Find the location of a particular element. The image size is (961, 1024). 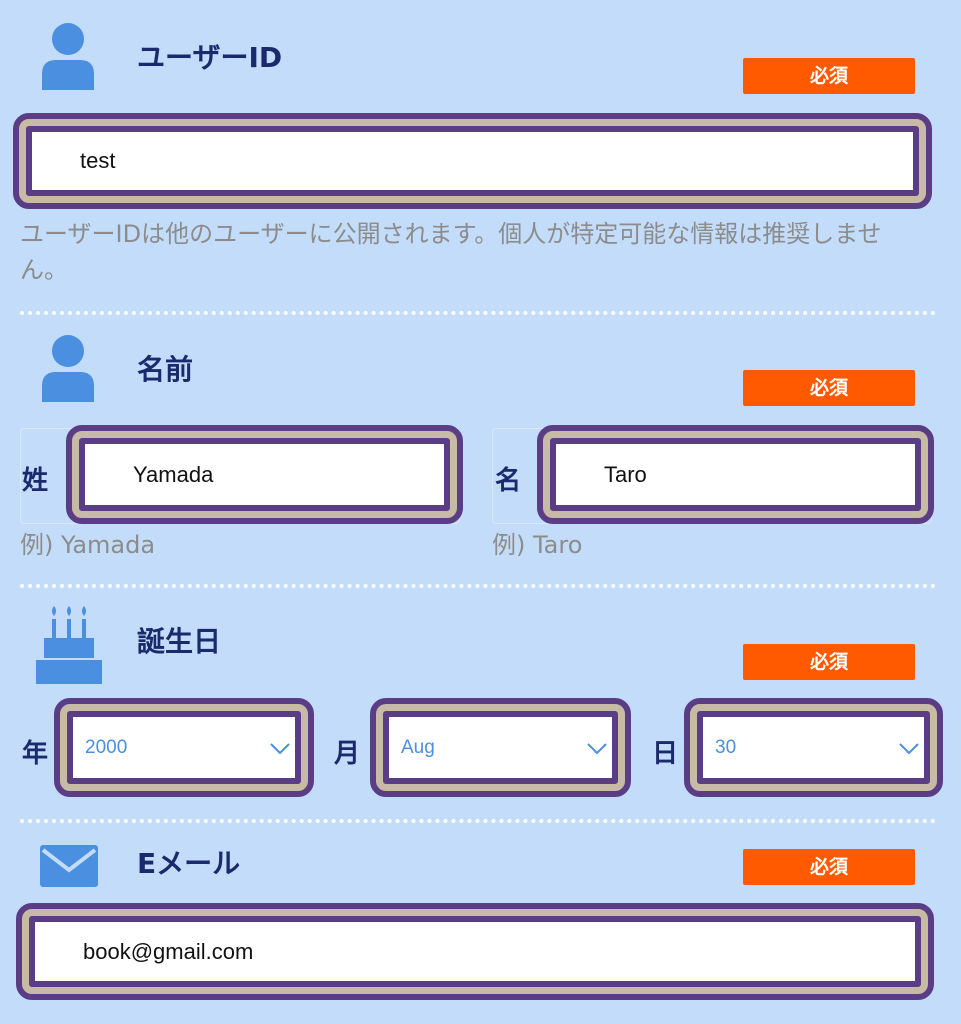

email-value: book@gmail.com is located at coordinates (168, 951).